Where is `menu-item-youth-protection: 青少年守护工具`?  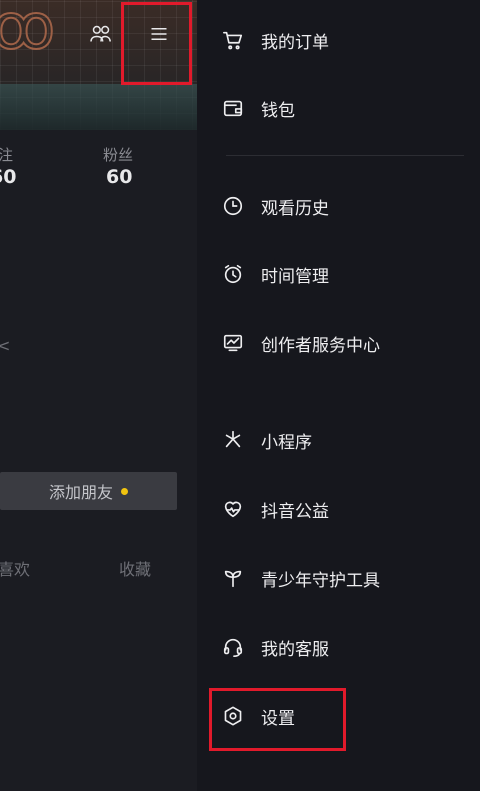
menu-item-youth-protection: 青少年守护工具 is located at coordinates (301, 578).